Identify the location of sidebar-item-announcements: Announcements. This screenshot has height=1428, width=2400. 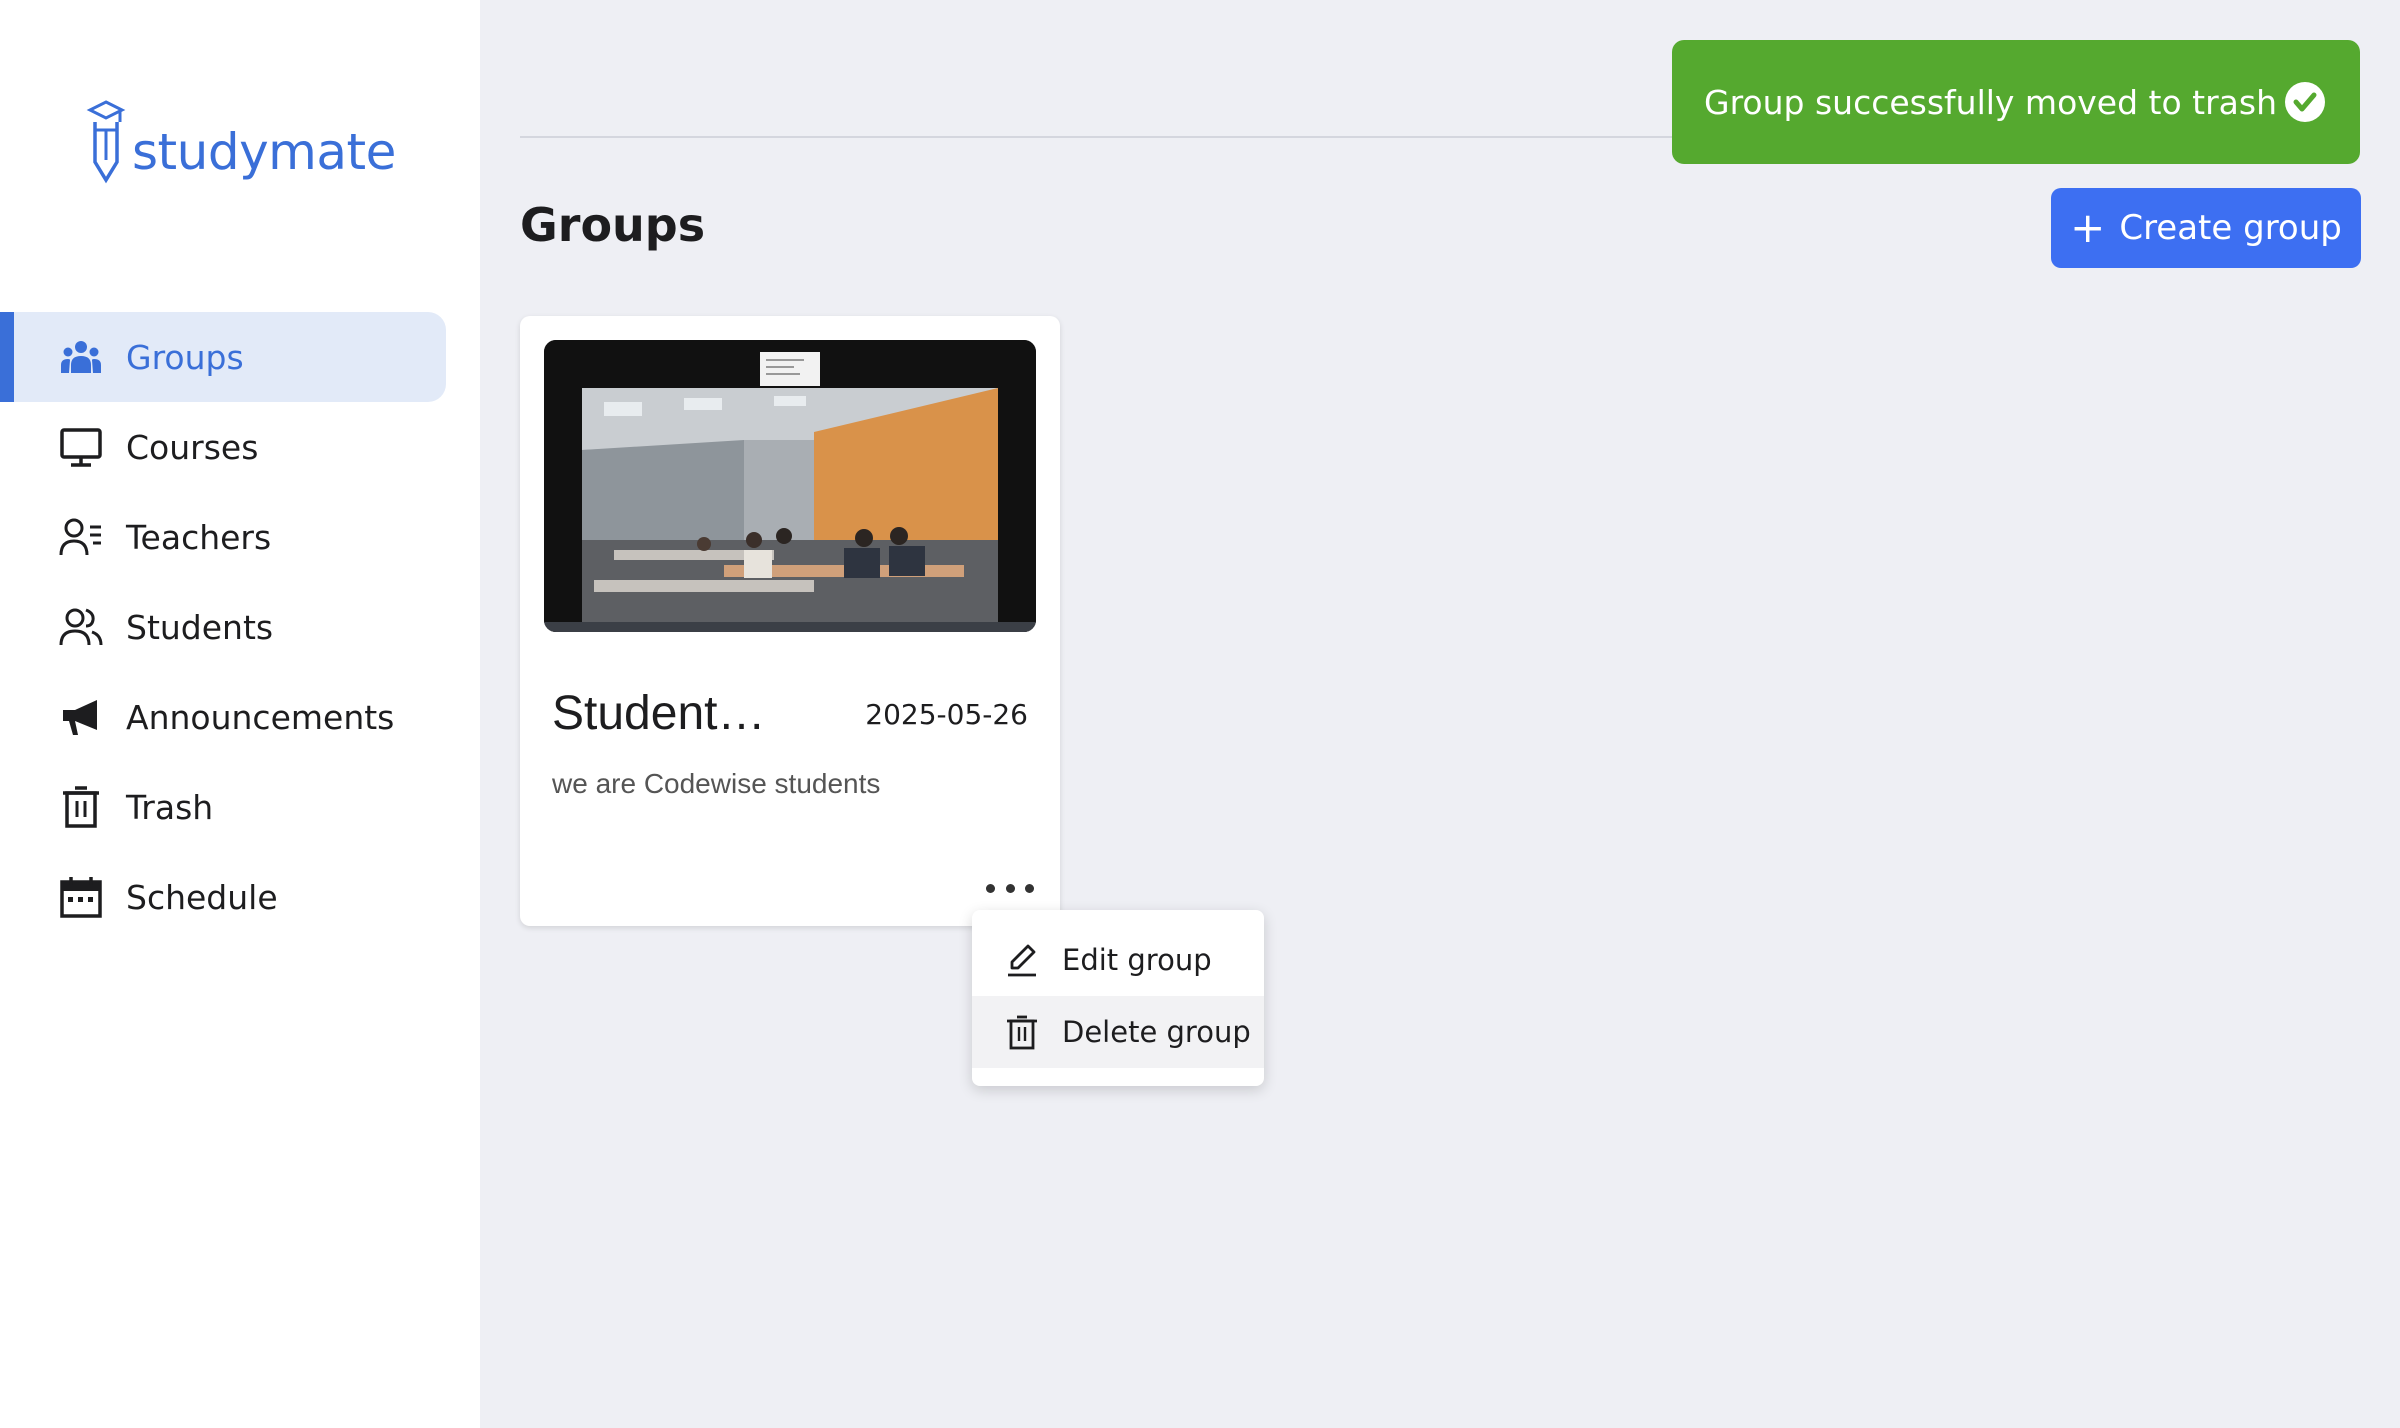
(240, 717).